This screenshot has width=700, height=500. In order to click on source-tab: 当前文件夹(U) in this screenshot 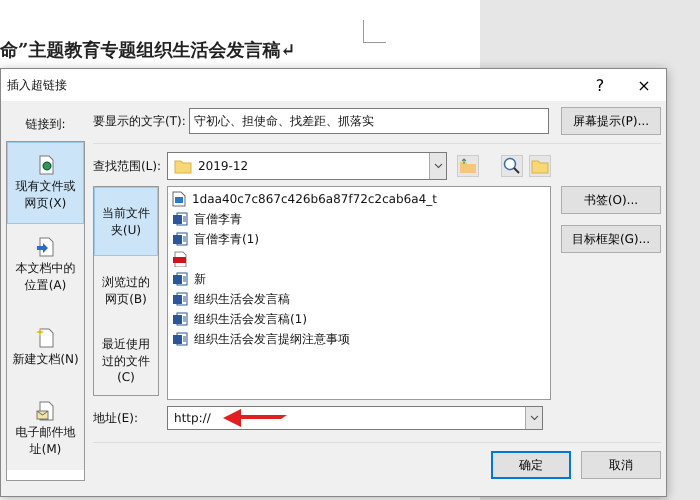, I will do `click(126, 221)`.